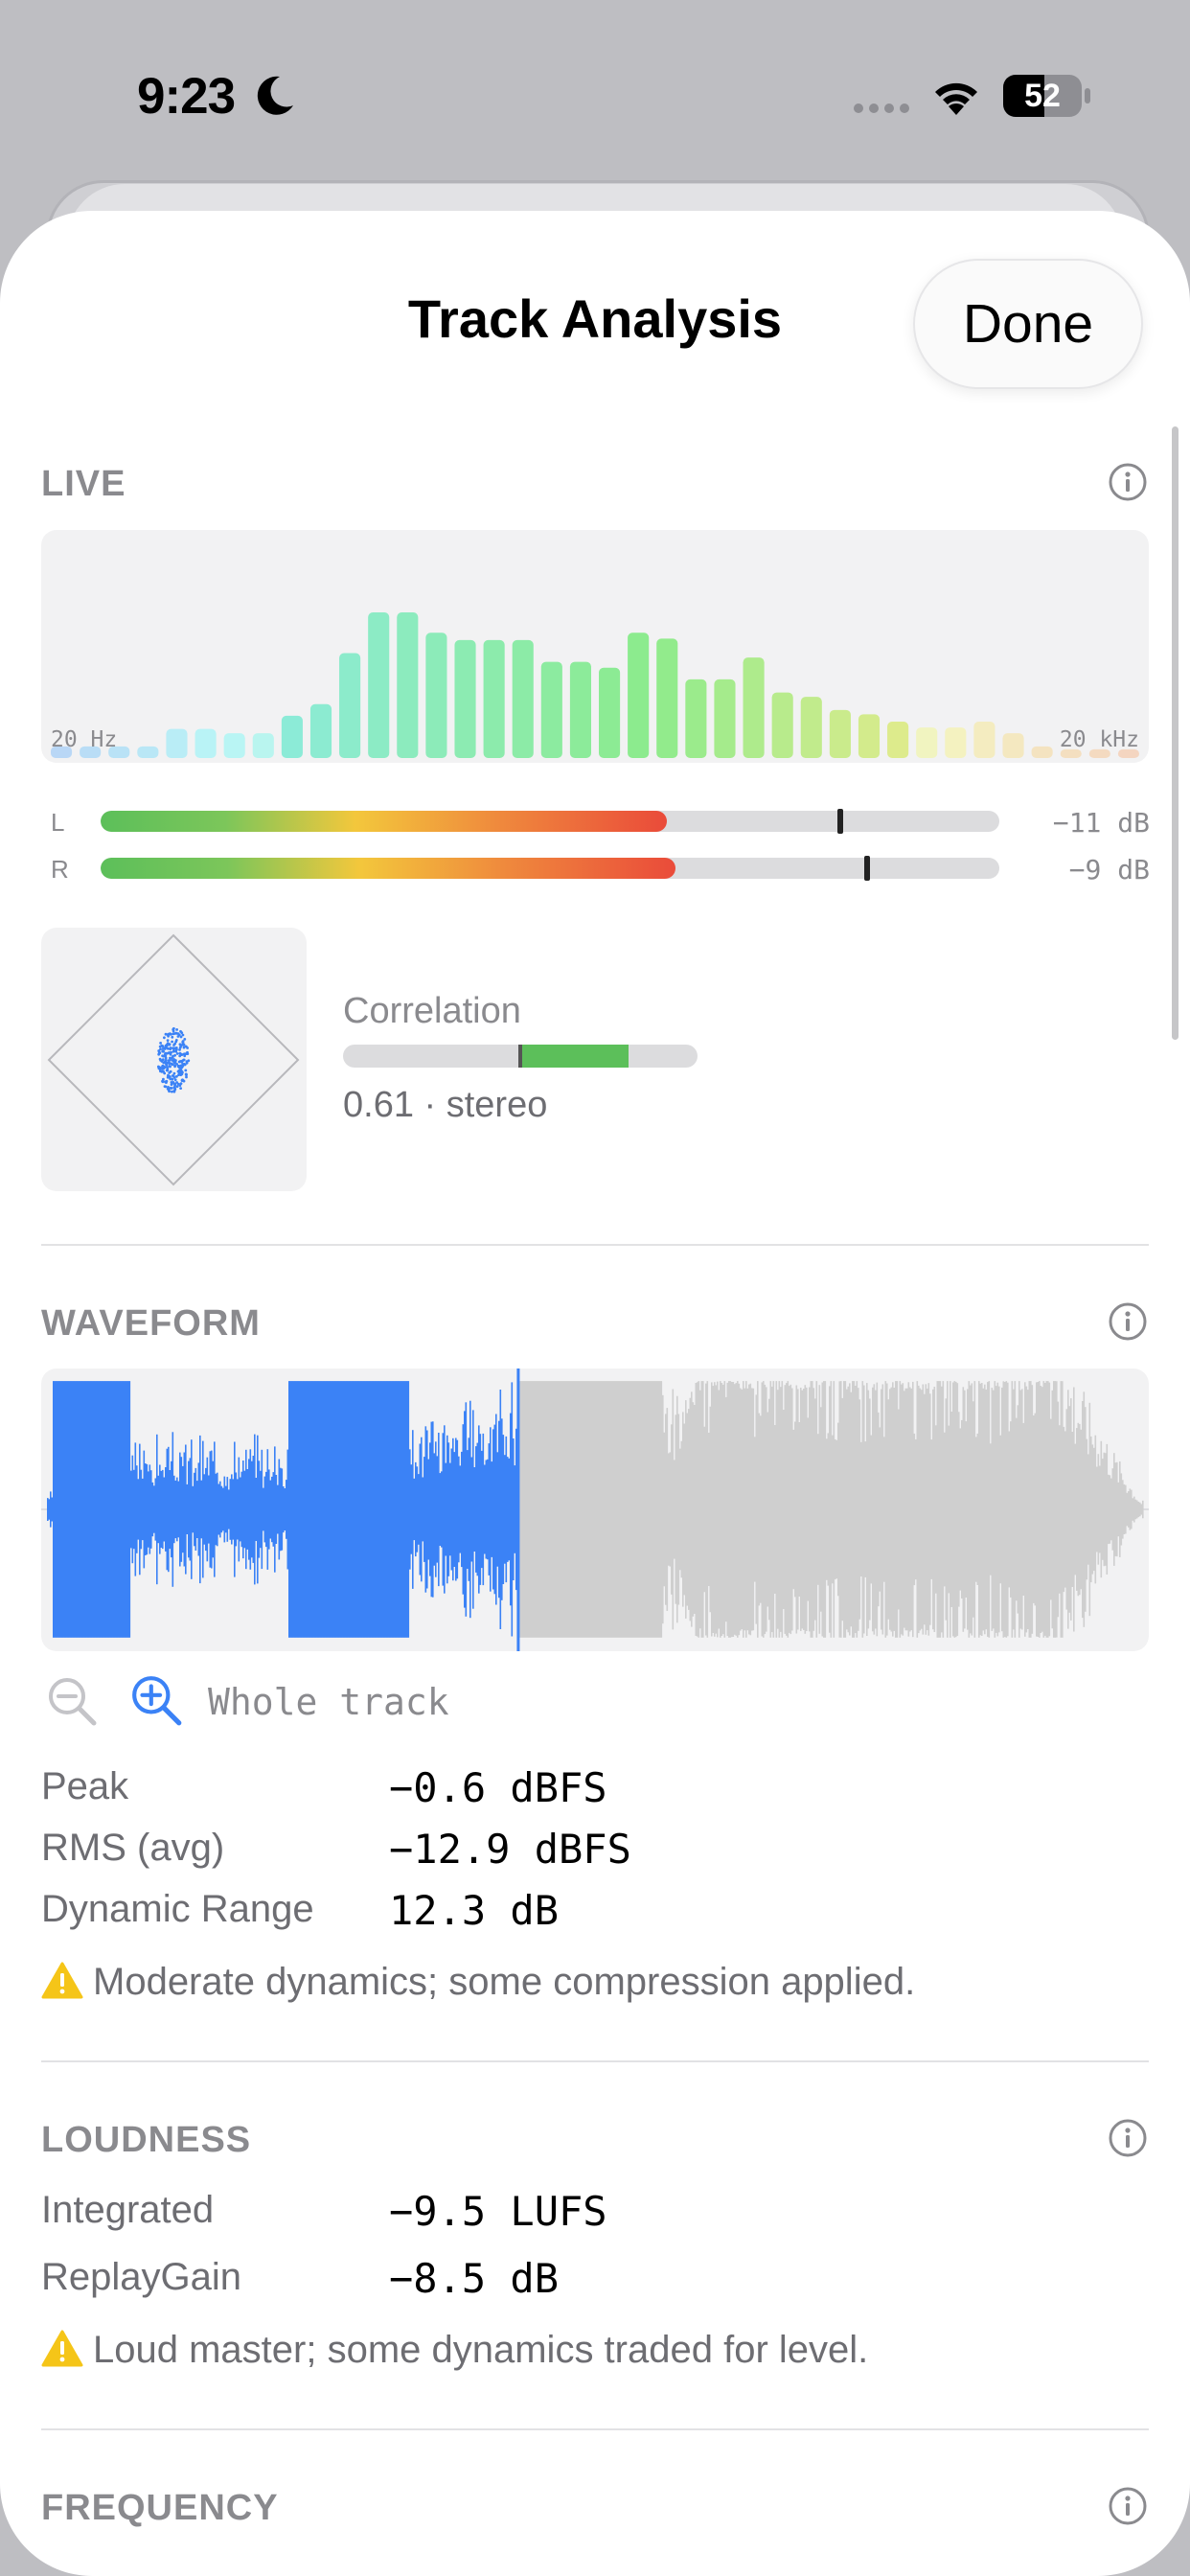 The width and height of the screenshot is (1190, 2576). What do you see at coordinates (389, 868) in the screenshot?
I see `meter-right-fill` at bounding box center [389, 868].